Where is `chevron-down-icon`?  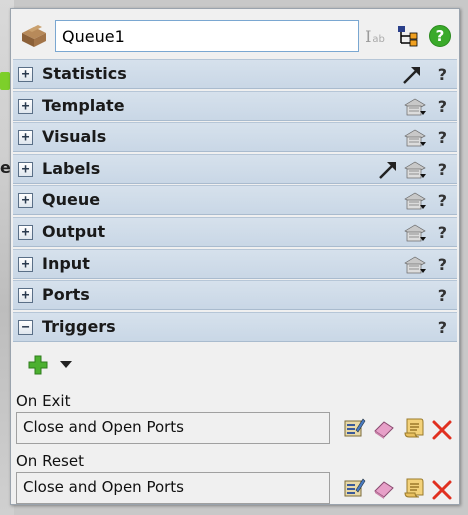 chevron-down-icon is located at coordinates (66, 364).